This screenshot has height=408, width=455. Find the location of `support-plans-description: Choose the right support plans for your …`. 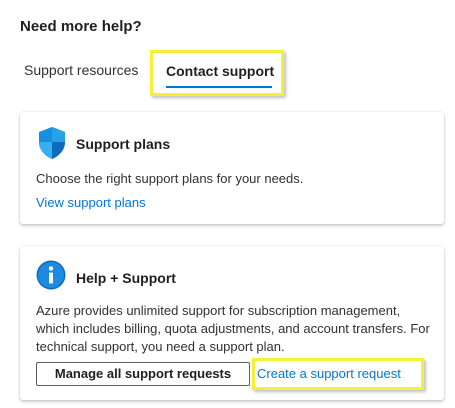

support-plans-description: Choose the right support plans for your … is located at coordinates (170, 178).